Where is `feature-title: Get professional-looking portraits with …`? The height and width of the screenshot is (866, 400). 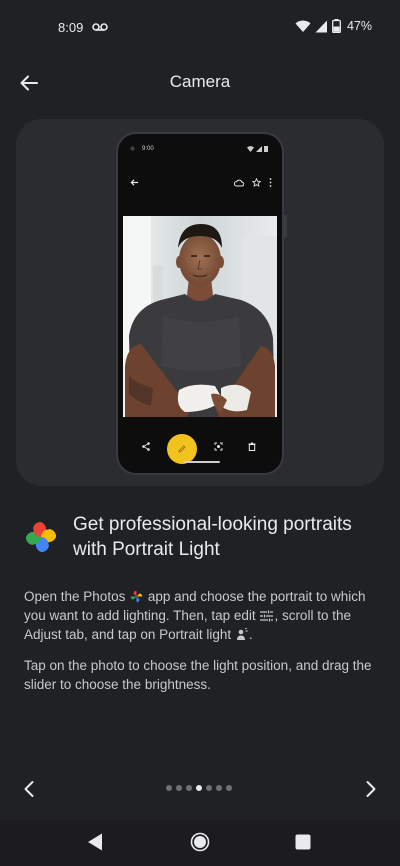
feature-title: Get professional-looking portraits with … is located at coordinates (212, 537).